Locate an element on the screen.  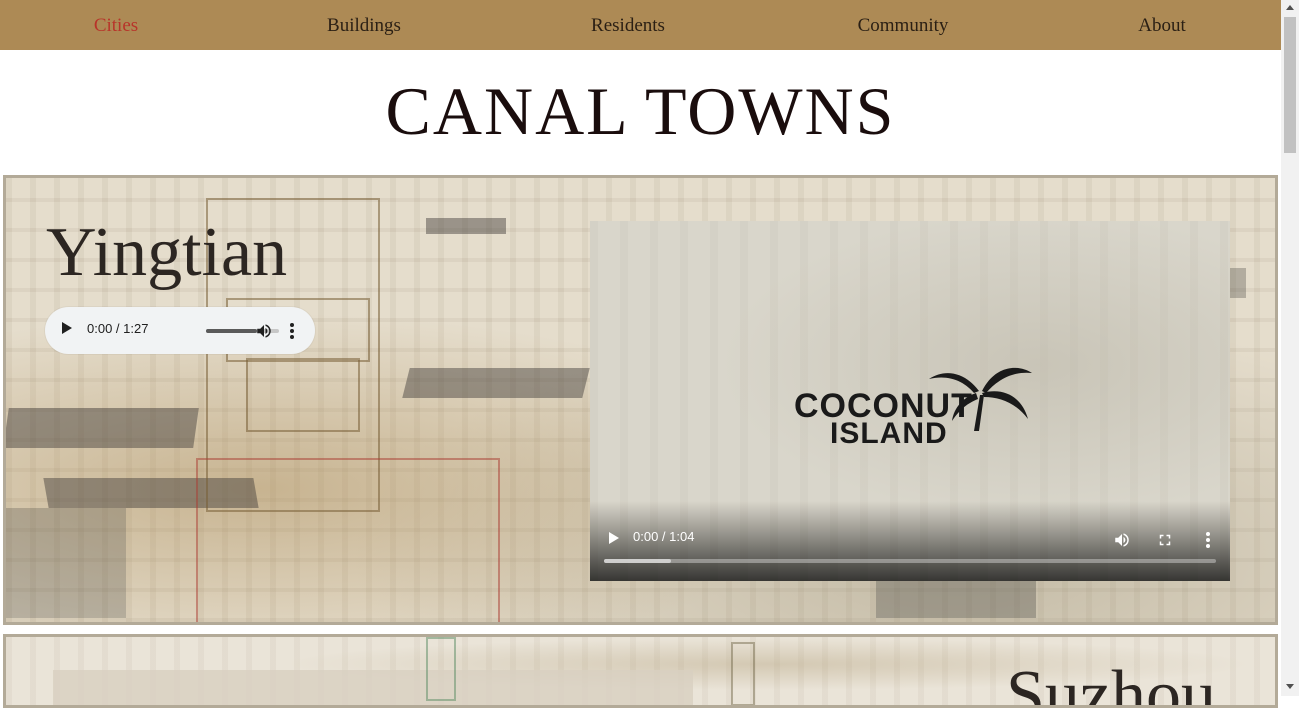
scroll-up-arrow-icon is located at coordinates (1290, 7).